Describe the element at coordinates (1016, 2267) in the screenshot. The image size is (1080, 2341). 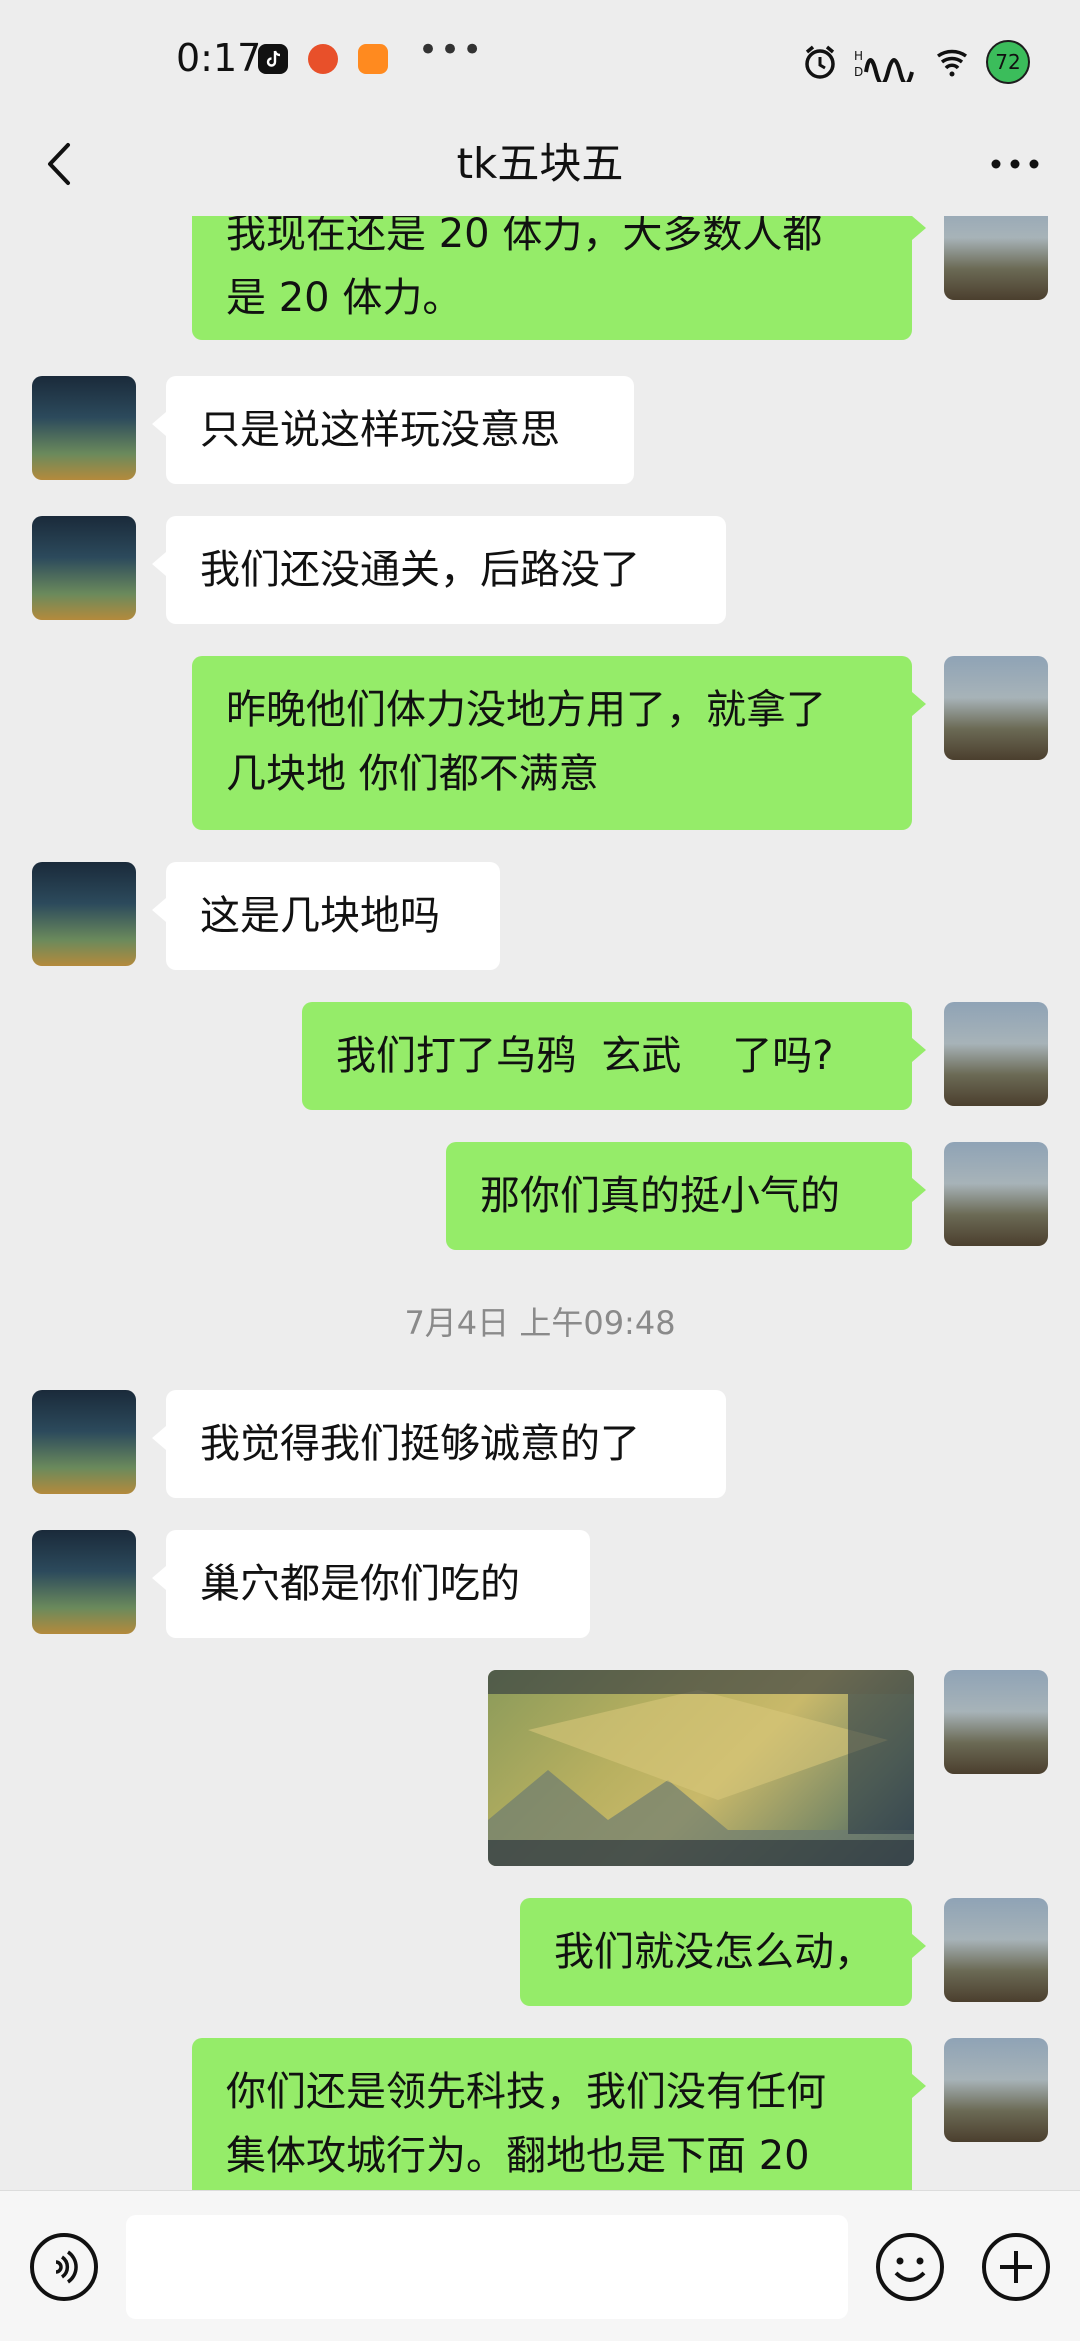
I see `plus-icon` at that location.